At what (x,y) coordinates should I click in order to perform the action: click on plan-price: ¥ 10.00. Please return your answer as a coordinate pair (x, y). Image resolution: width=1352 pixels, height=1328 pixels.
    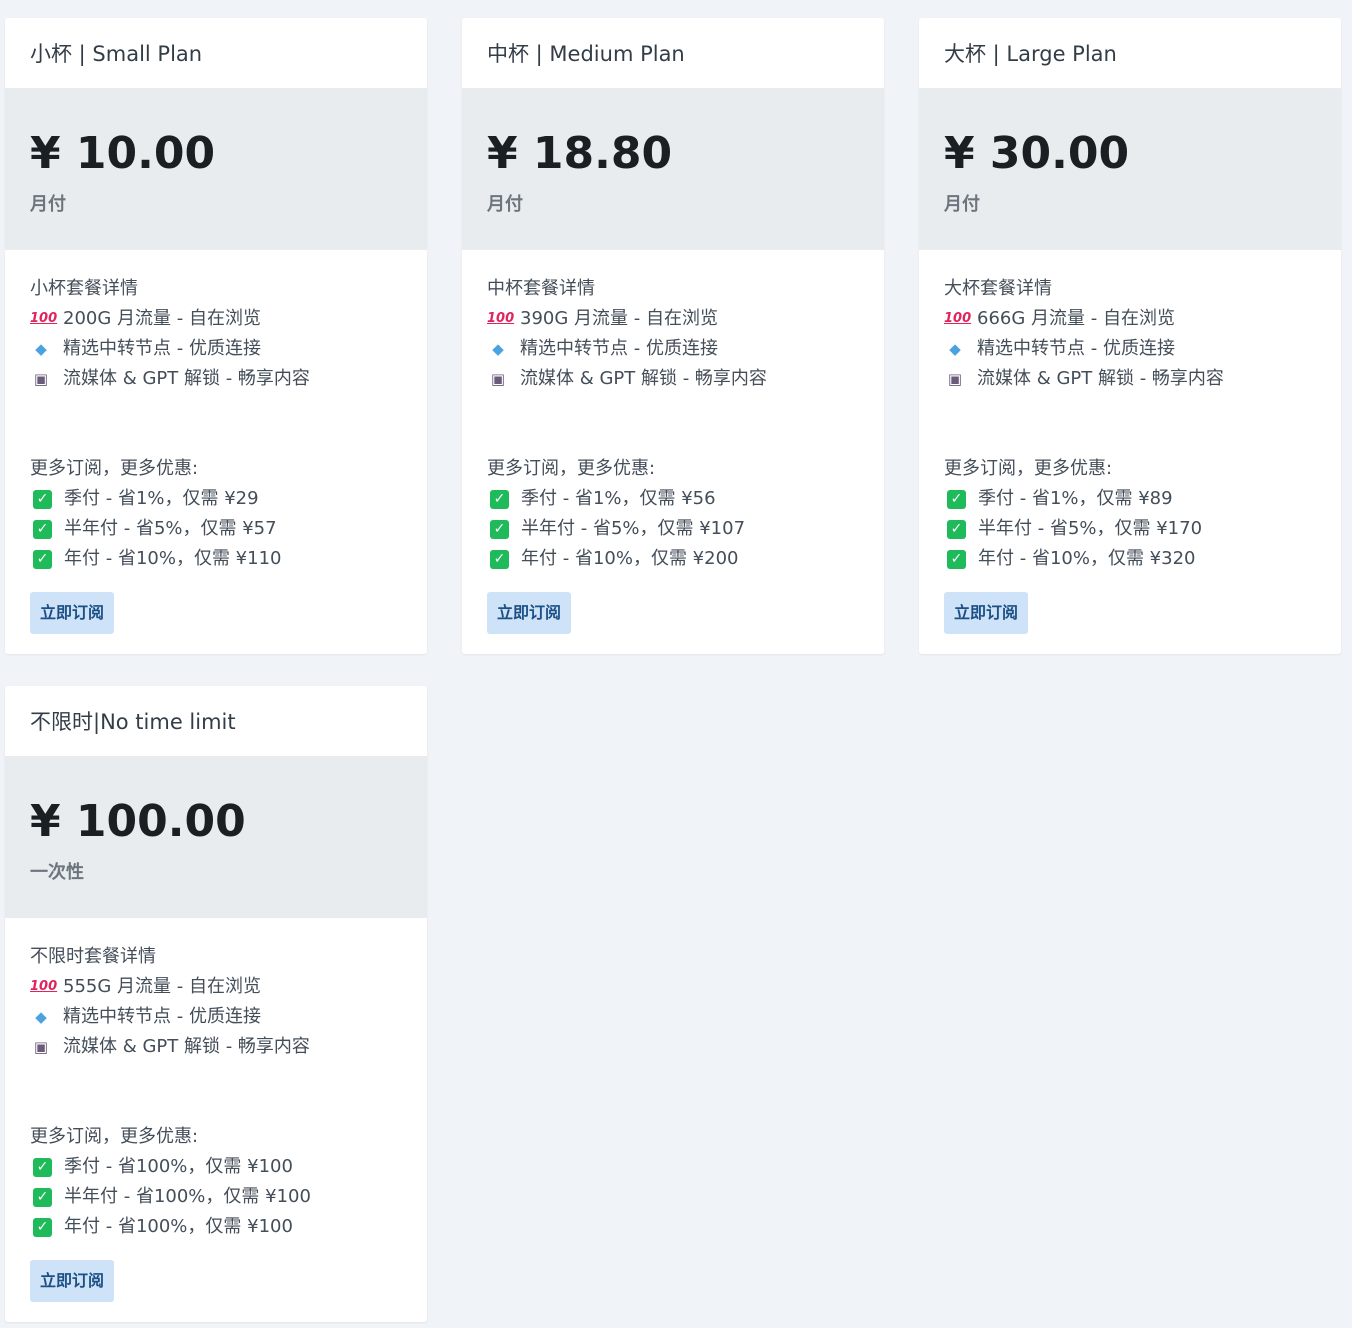
    Looking at the image, I should click on (123, 153).